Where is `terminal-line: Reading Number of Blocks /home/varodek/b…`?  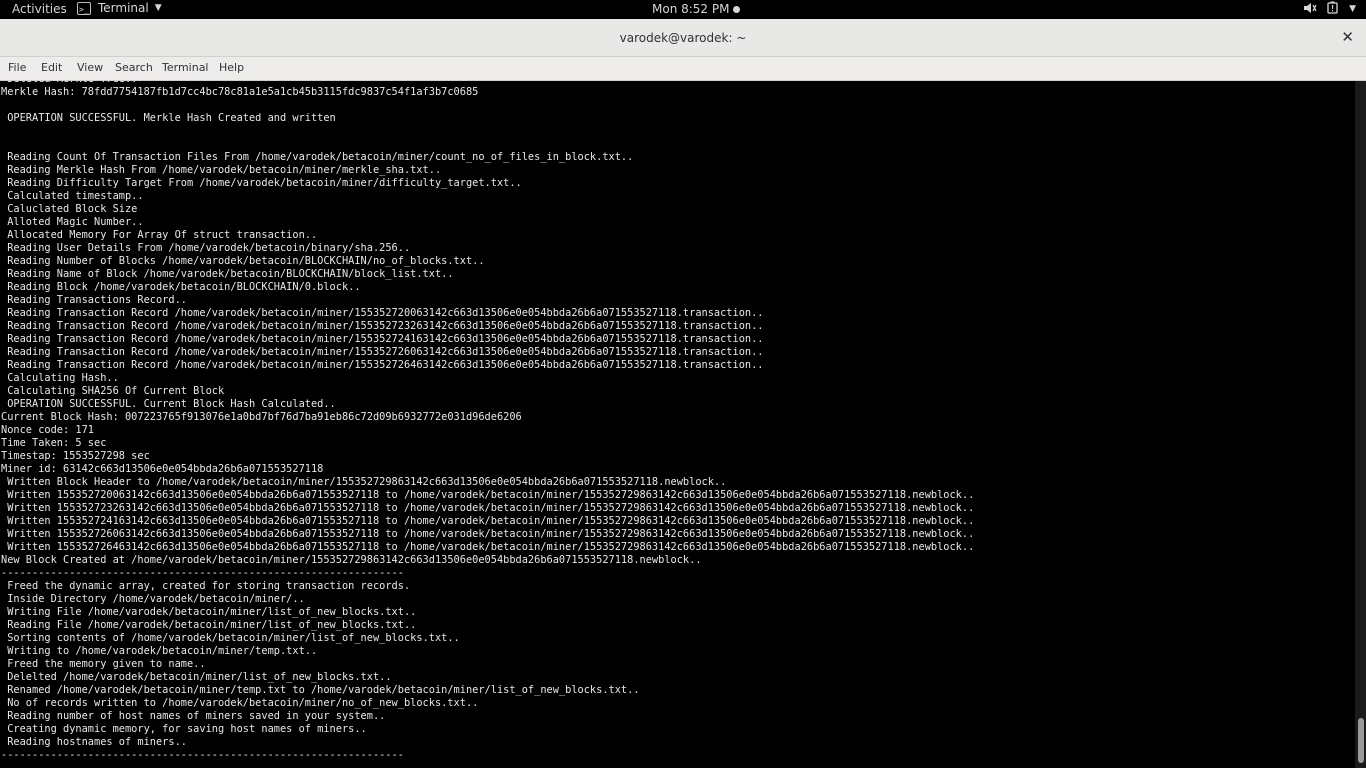
terminal-line: Reading Number of Blocks /home/varodek/b… is located at coordinates (243, 261).